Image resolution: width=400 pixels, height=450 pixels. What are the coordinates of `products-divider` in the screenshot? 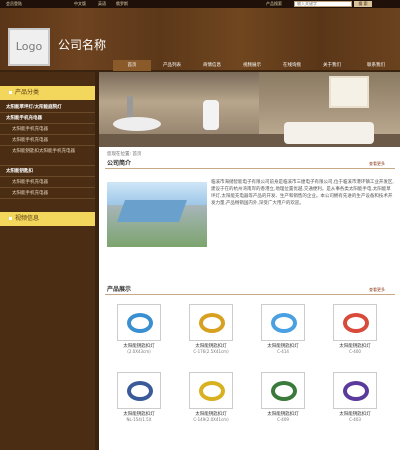 It's located at (250, 294).